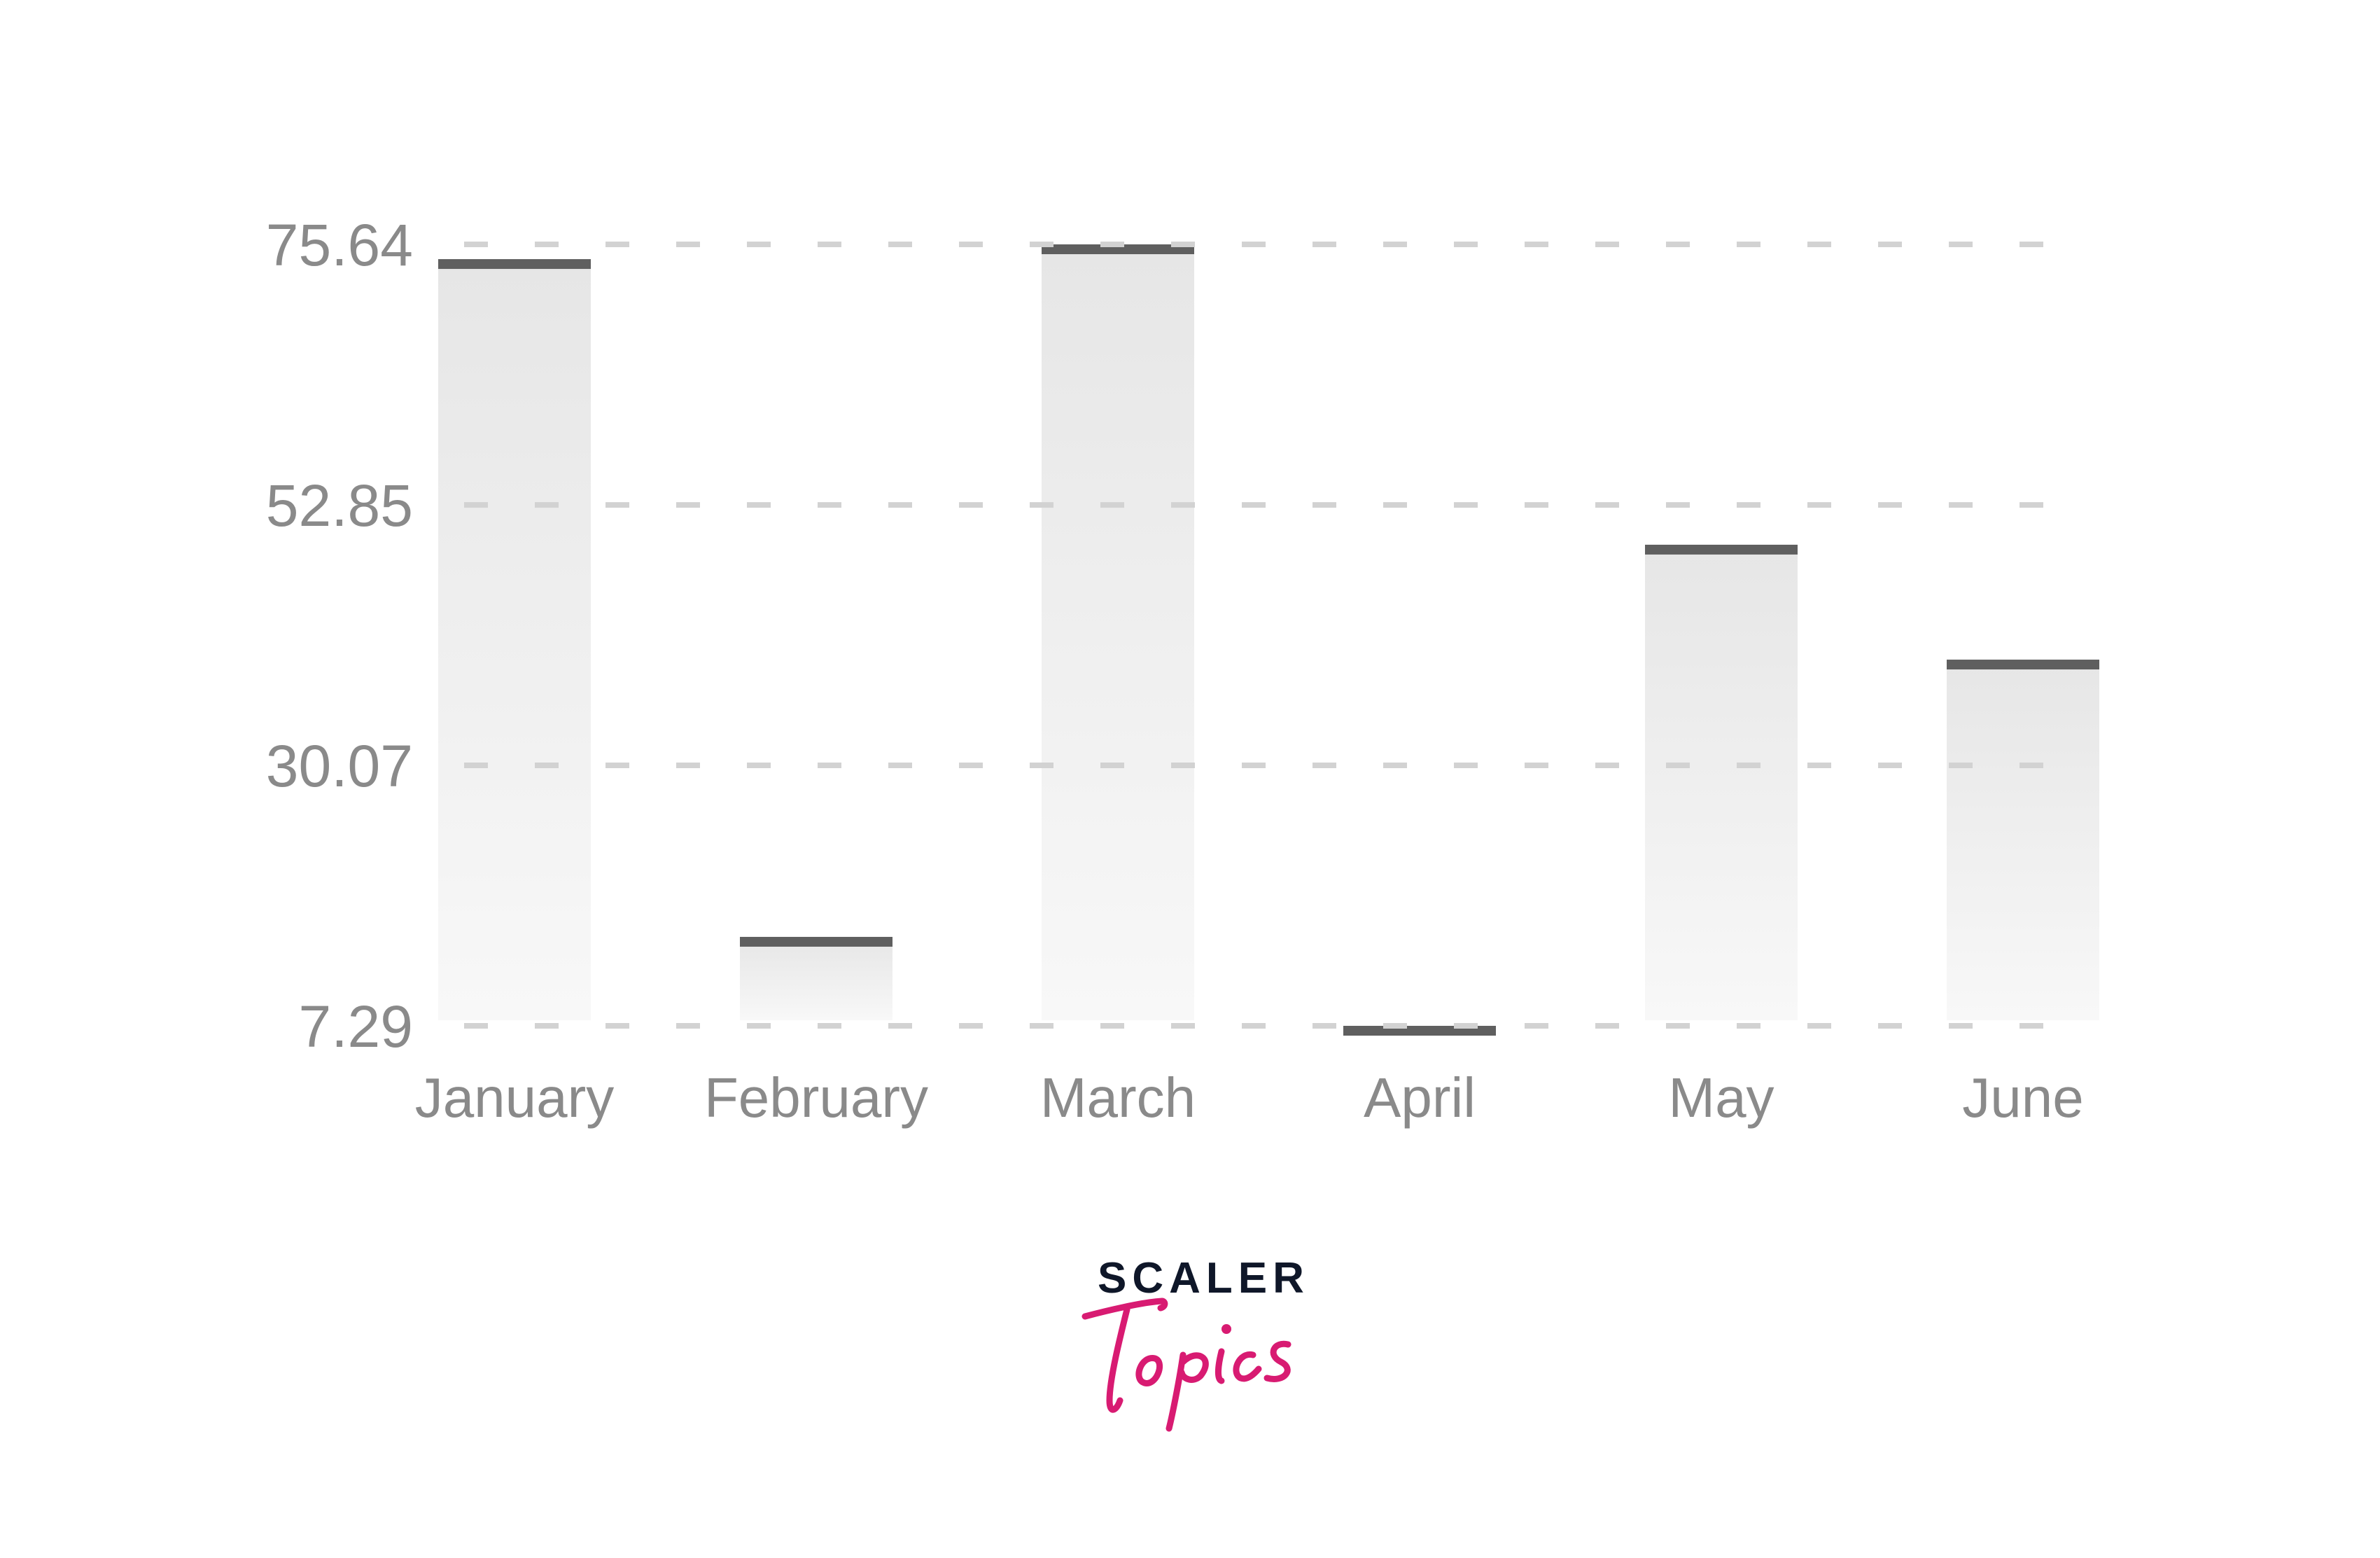  What do you see at coordinates (816, 978) in the screenshot?
I see `bar-february` at bounding box center [816, 978].